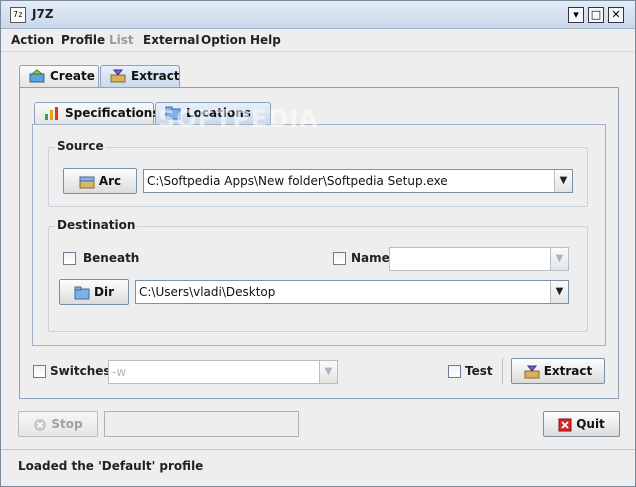 The height and width of the screenshot is (487, 636). I want to click on tab-create: Create, so click(59, 76).